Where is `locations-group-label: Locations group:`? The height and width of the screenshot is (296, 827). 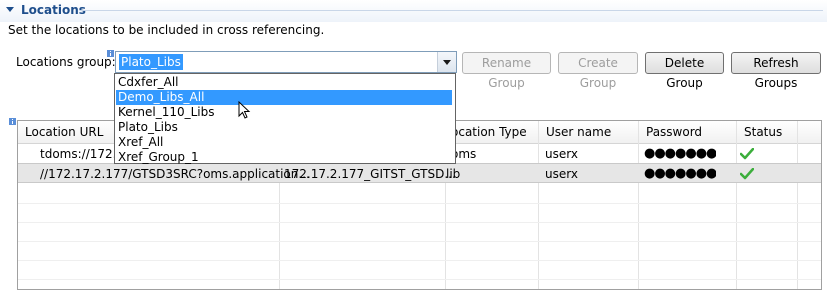
locations-group-label: Locations group: is located at coordinates (66, 62).